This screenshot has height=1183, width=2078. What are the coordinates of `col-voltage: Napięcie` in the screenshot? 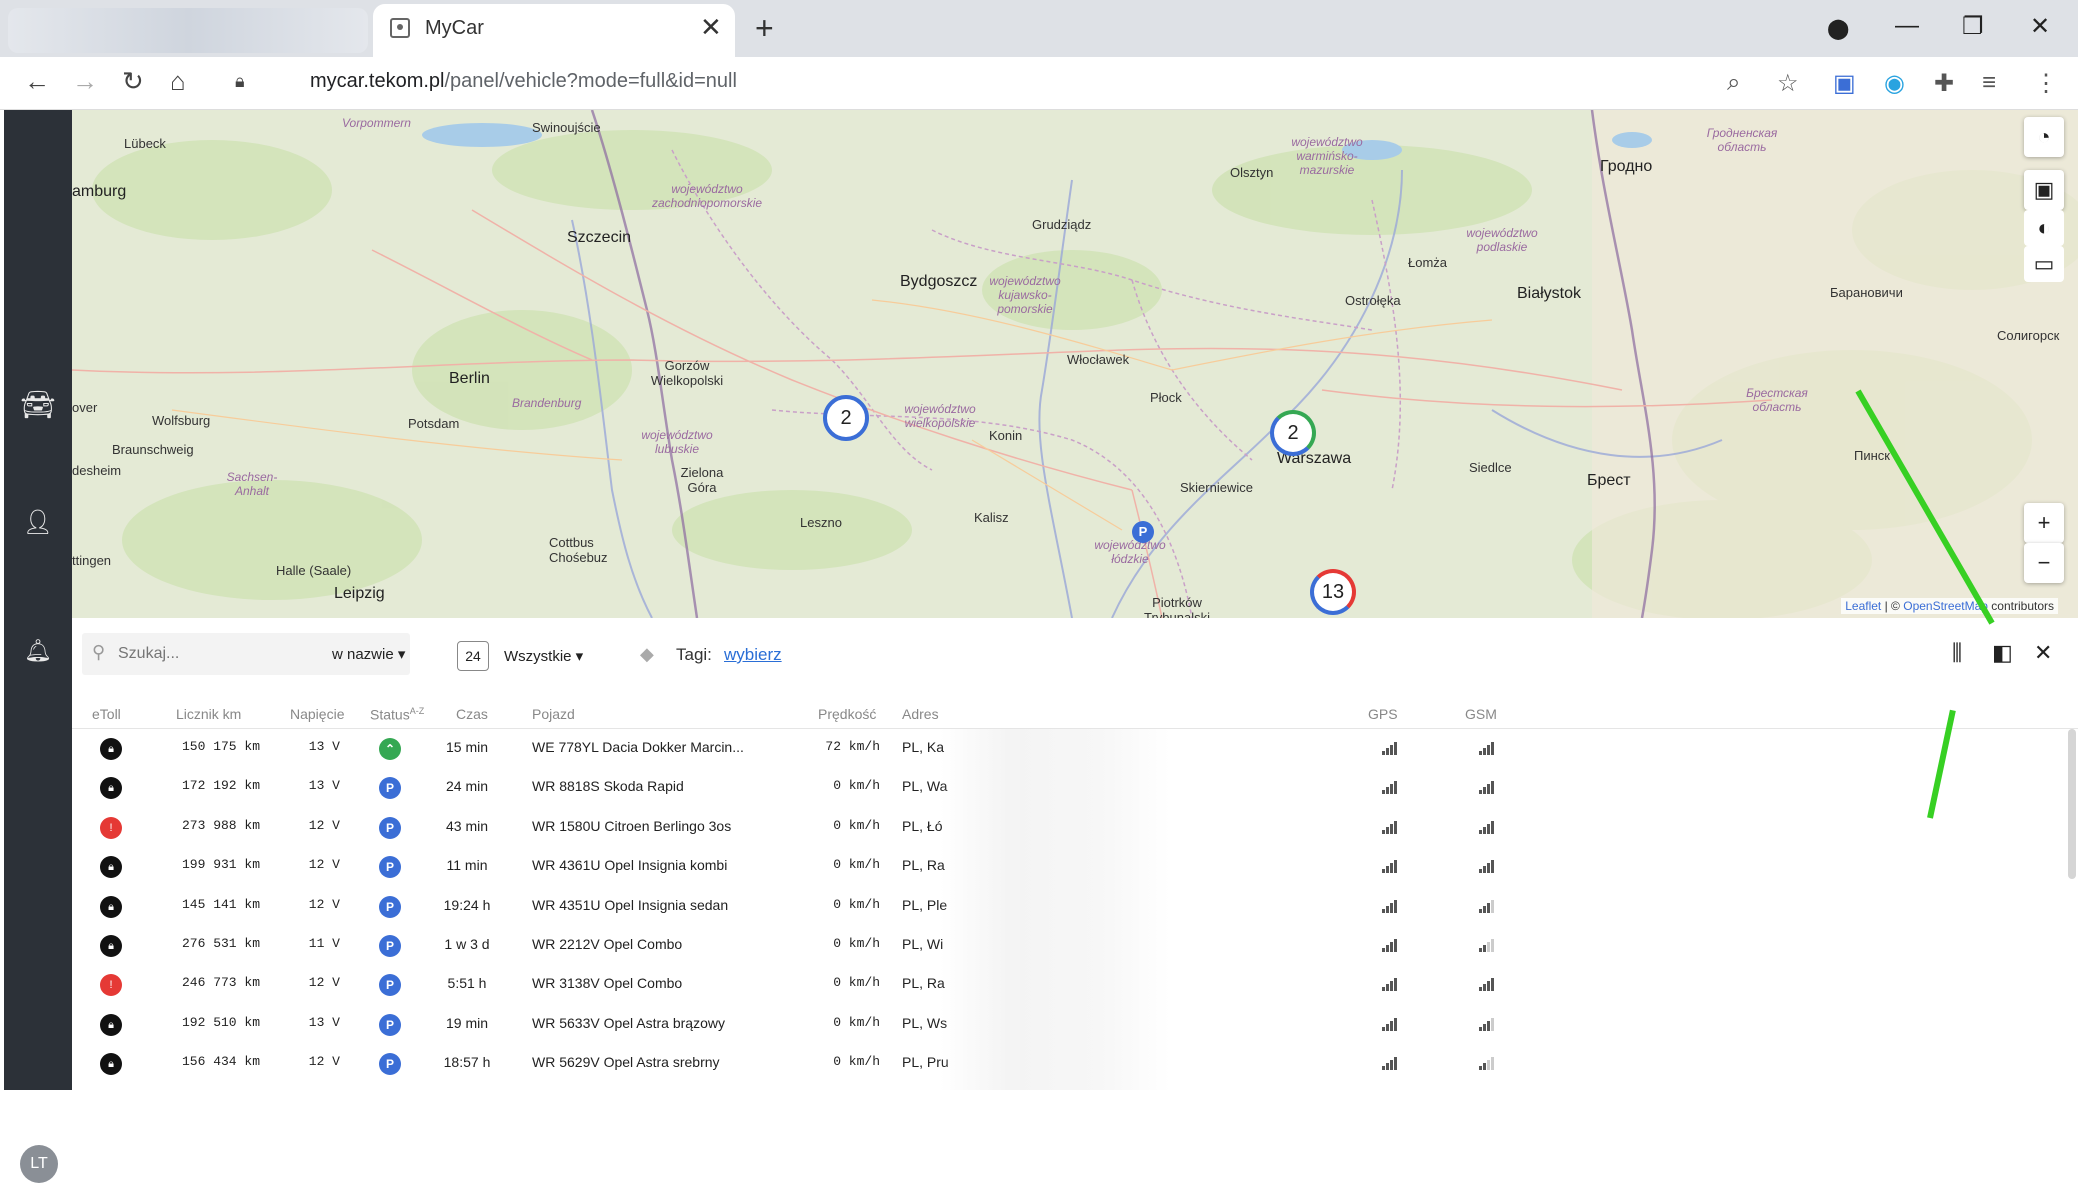 It's located at (317, 714).